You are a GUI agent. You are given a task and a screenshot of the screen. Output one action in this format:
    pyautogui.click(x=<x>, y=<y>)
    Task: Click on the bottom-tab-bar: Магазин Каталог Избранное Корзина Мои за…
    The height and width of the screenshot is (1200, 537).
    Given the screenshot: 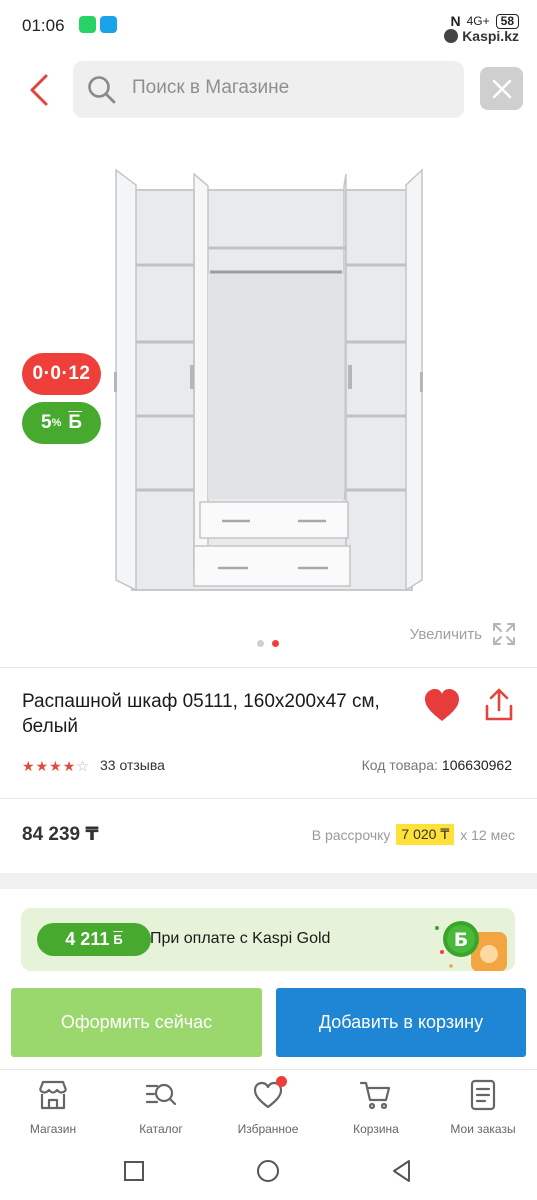 What is the action you would take?
    pyautogui.click(x=268, y=1105)
    